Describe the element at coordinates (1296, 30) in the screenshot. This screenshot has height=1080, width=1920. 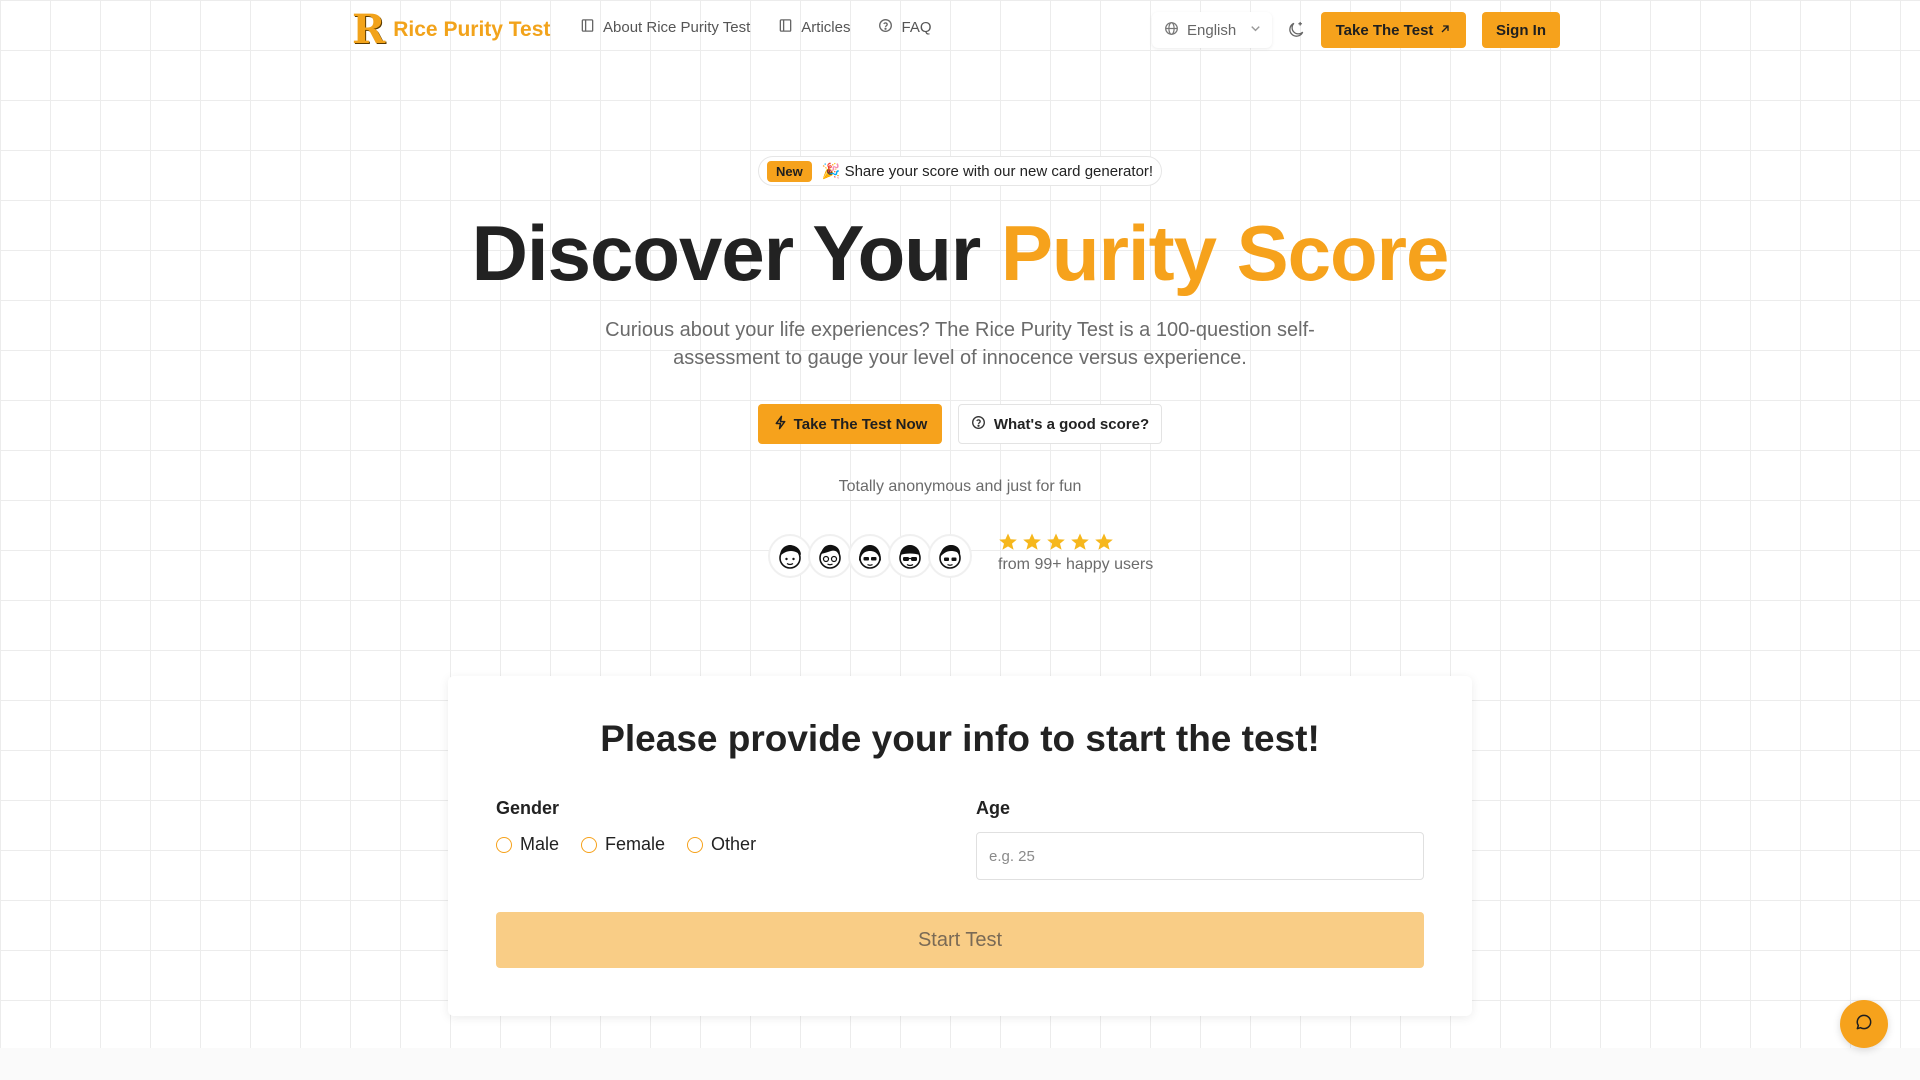
I see `theme-toggle-moon-icon` at that location.